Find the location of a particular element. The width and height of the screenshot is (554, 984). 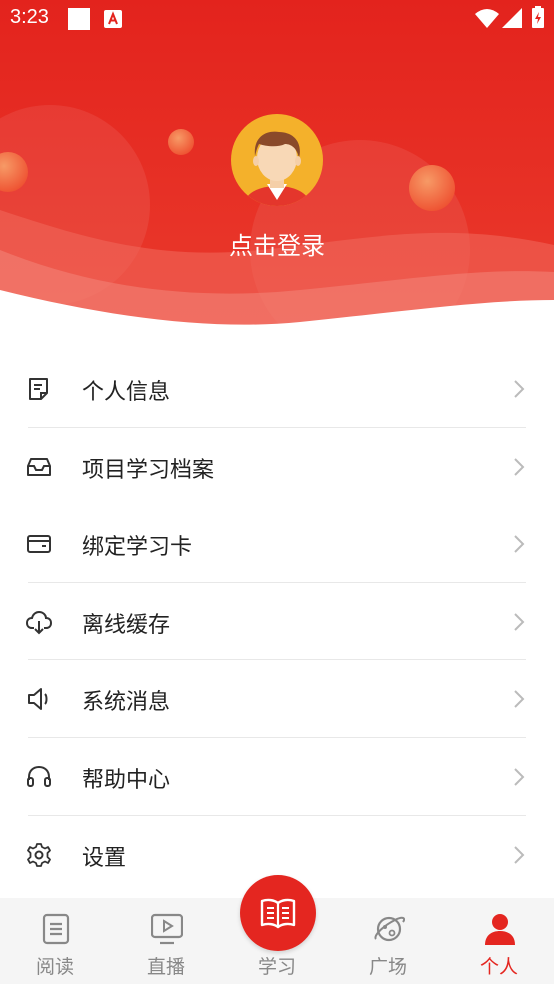

tab-label: 广场 is located at coordinates (387, 967).